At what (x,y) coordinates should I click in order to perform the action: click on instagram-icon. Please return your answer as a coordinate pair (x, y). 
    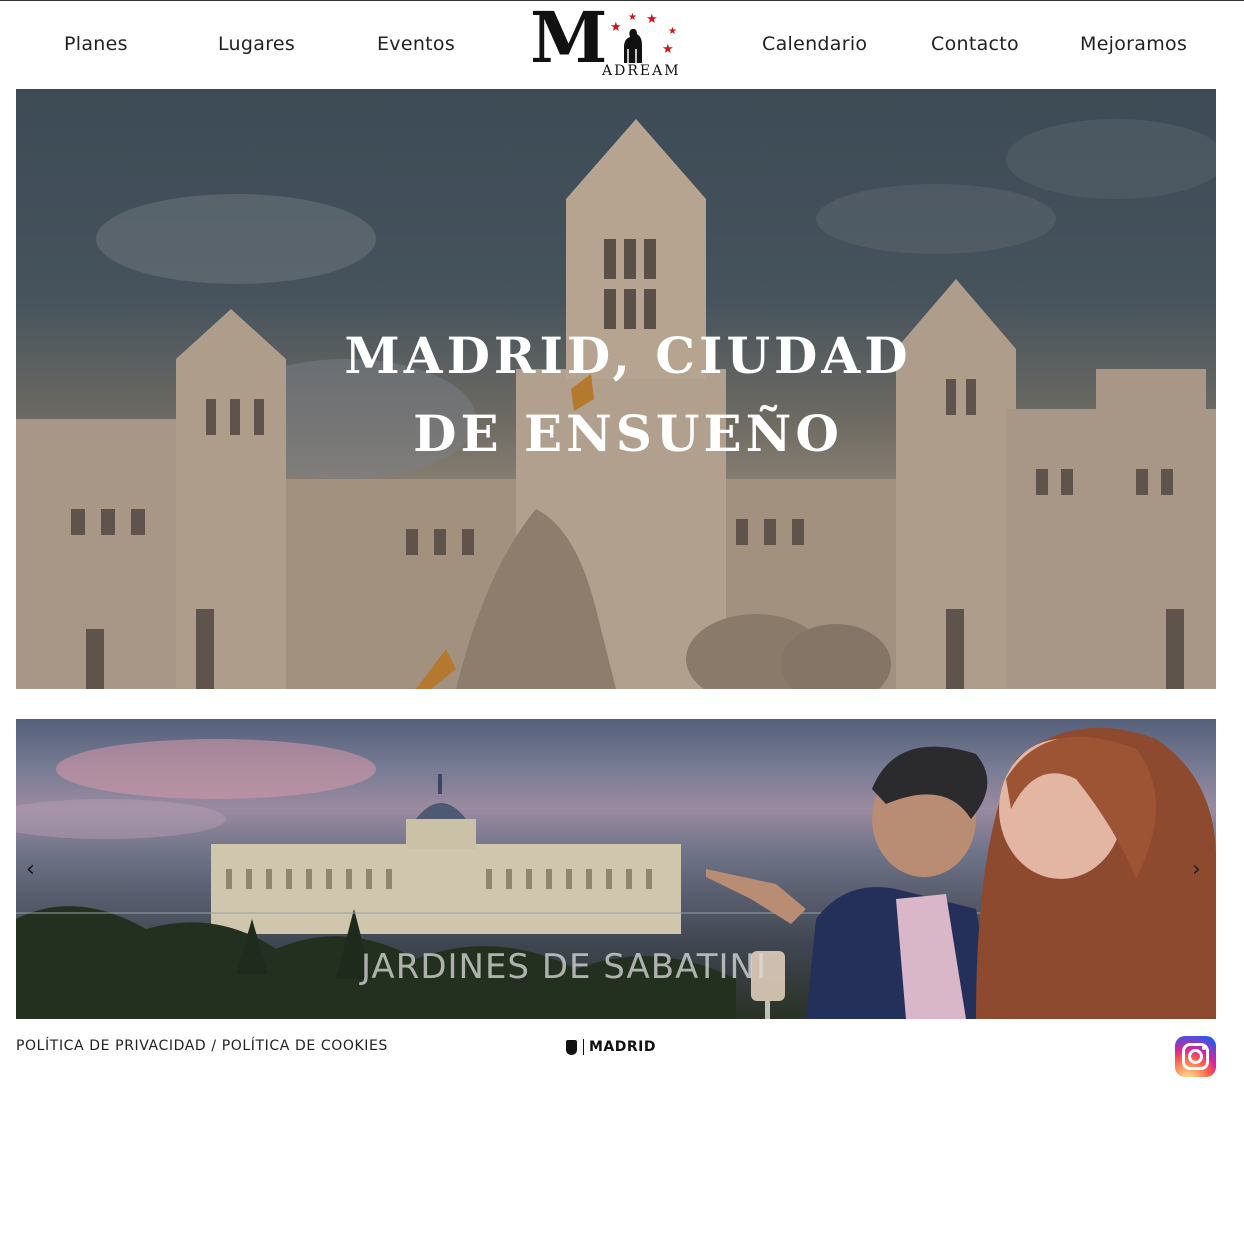
    Looking at the image, I should click on (1195, 1056).